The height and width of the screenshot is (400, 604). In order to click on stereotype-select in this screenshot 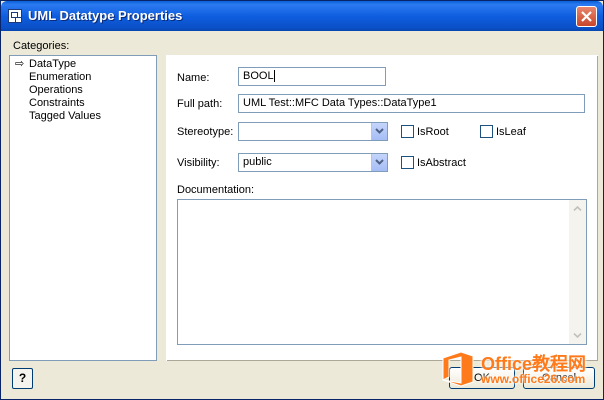, I will do `click(313, 131)`.